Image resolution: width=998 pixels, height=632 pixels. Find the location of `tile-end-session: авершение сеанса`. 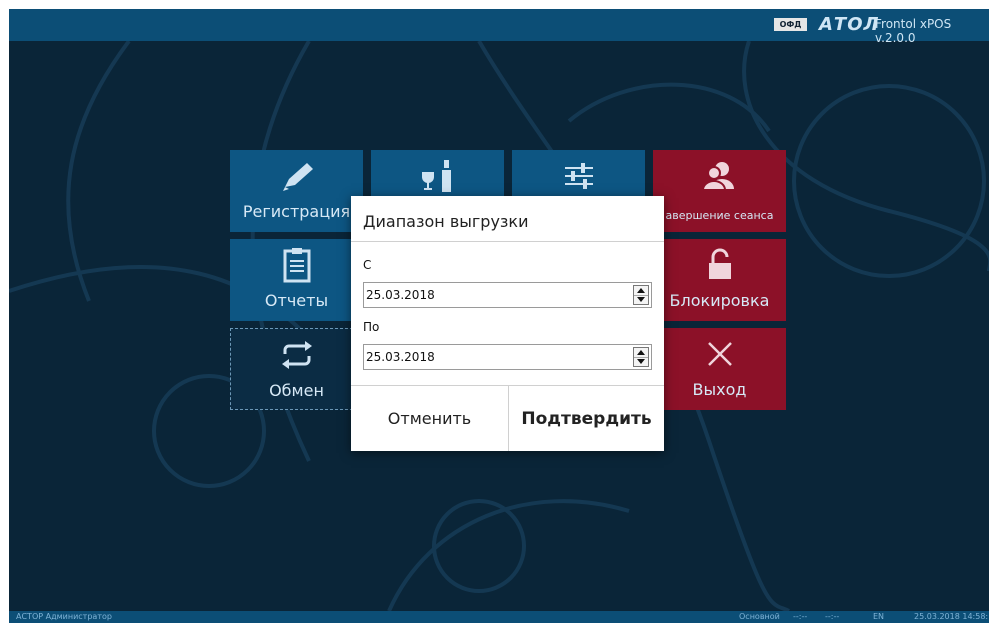

tile-end-session: авершение сеанса is located at coordinates (719, 191).